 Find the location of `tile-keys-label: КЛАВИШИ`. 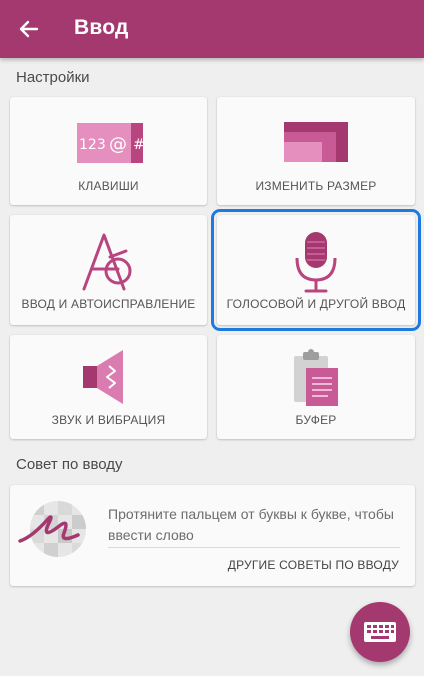

tile-keys-label: КЛАВИШИ is located at coordinates (108, 186).